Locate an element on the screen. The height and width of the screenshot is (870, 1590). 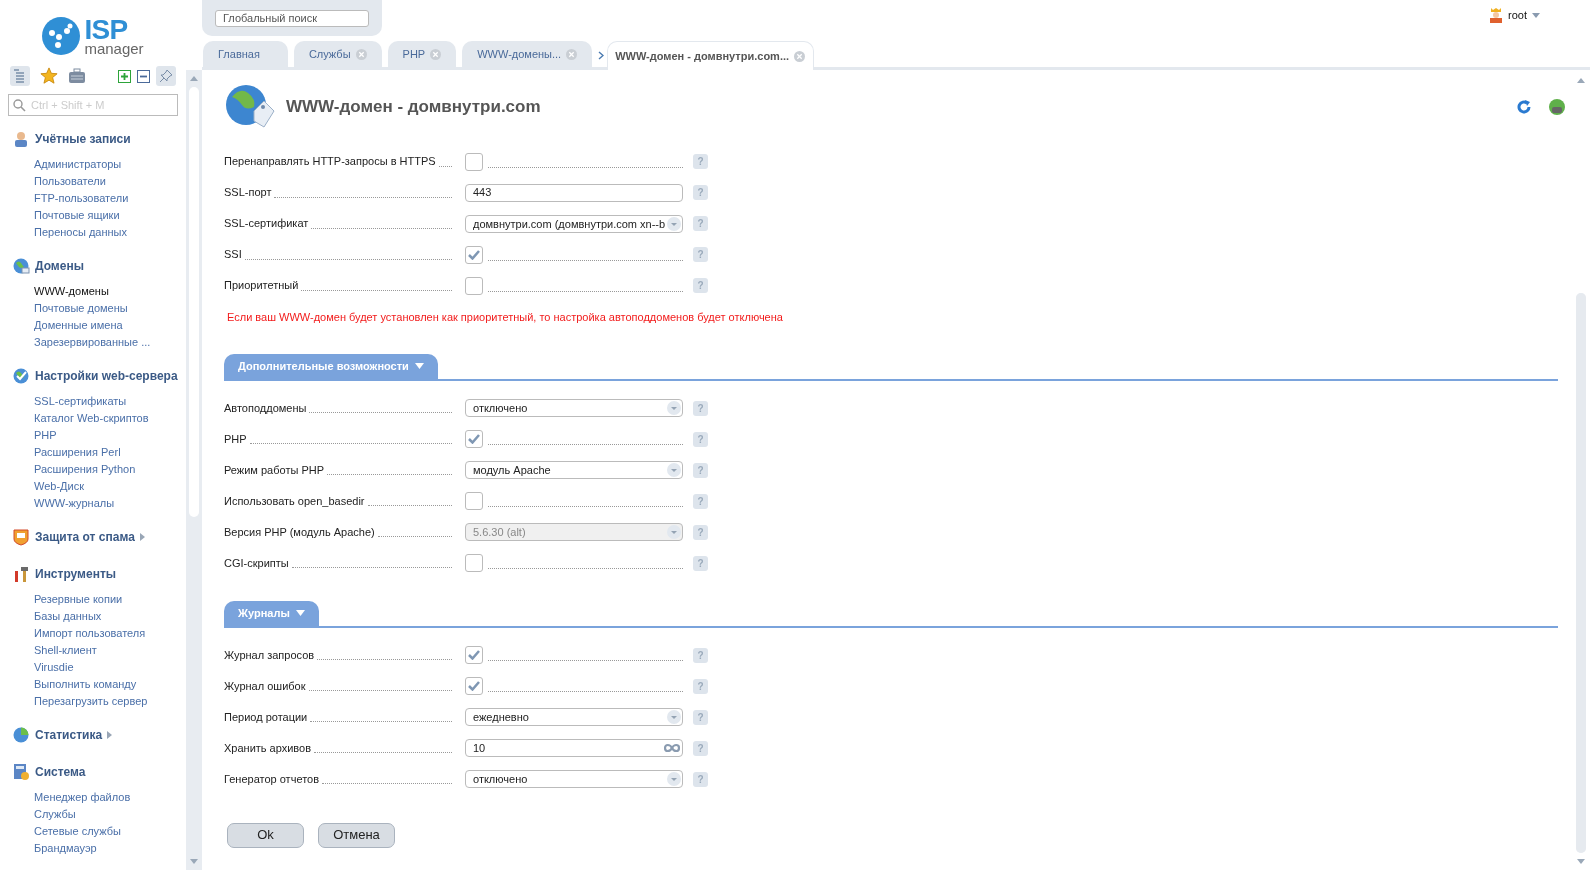
globe-link-icon is located at coordinates (1557, 107).